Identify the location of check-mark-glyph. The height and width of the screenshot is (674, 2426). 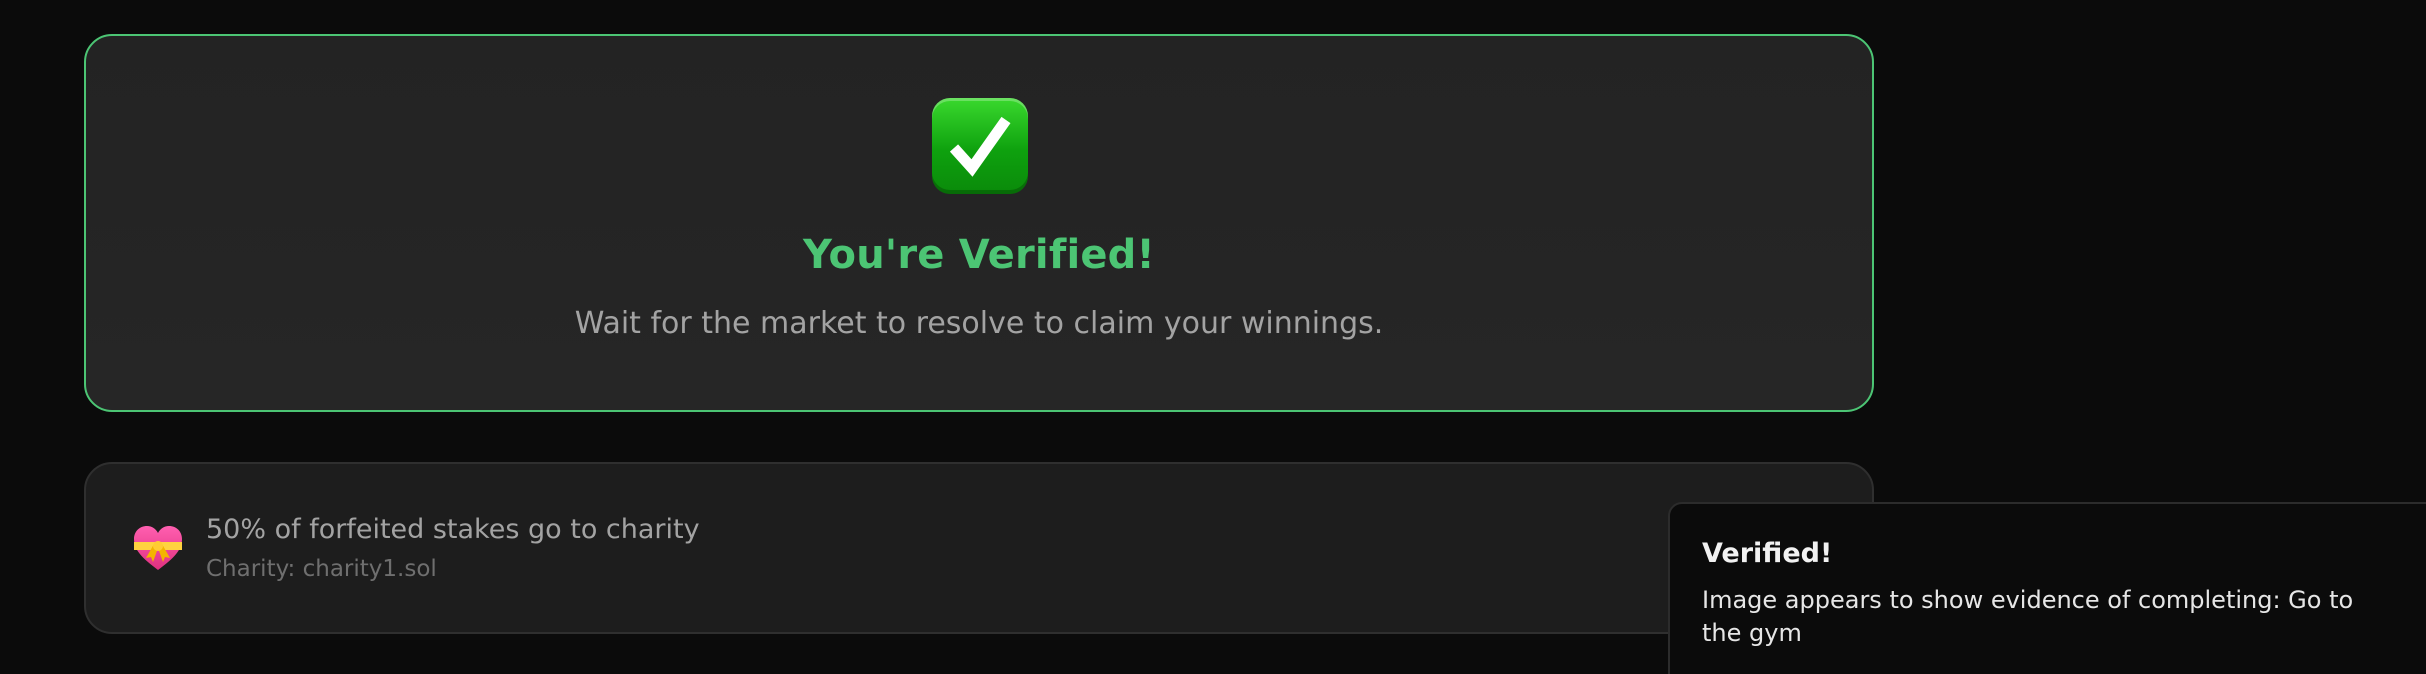
(980, 146).